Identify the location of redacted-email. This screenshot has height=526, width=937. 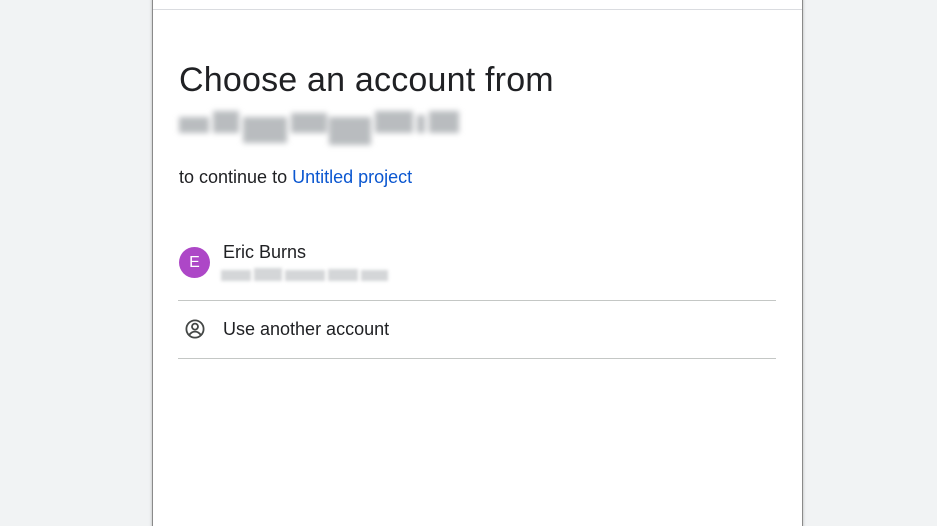
(304, 275).